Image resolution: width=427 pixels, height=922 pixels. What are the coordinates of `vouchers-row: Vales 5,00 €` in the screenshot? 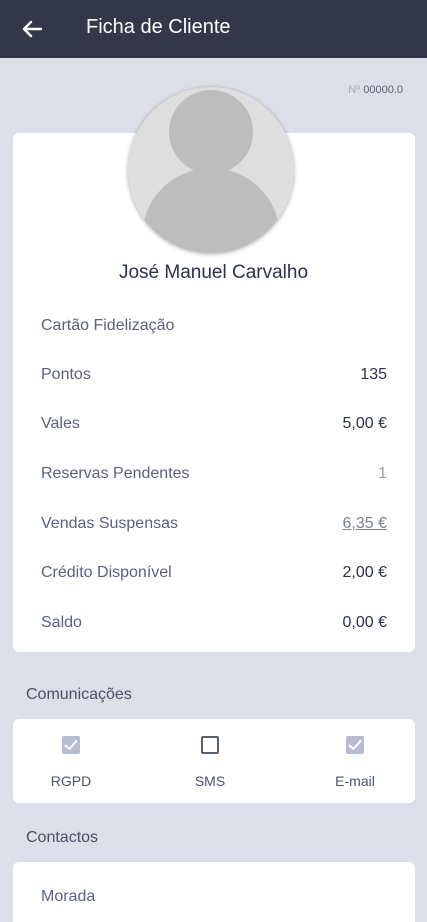 It's located at (214, 424).